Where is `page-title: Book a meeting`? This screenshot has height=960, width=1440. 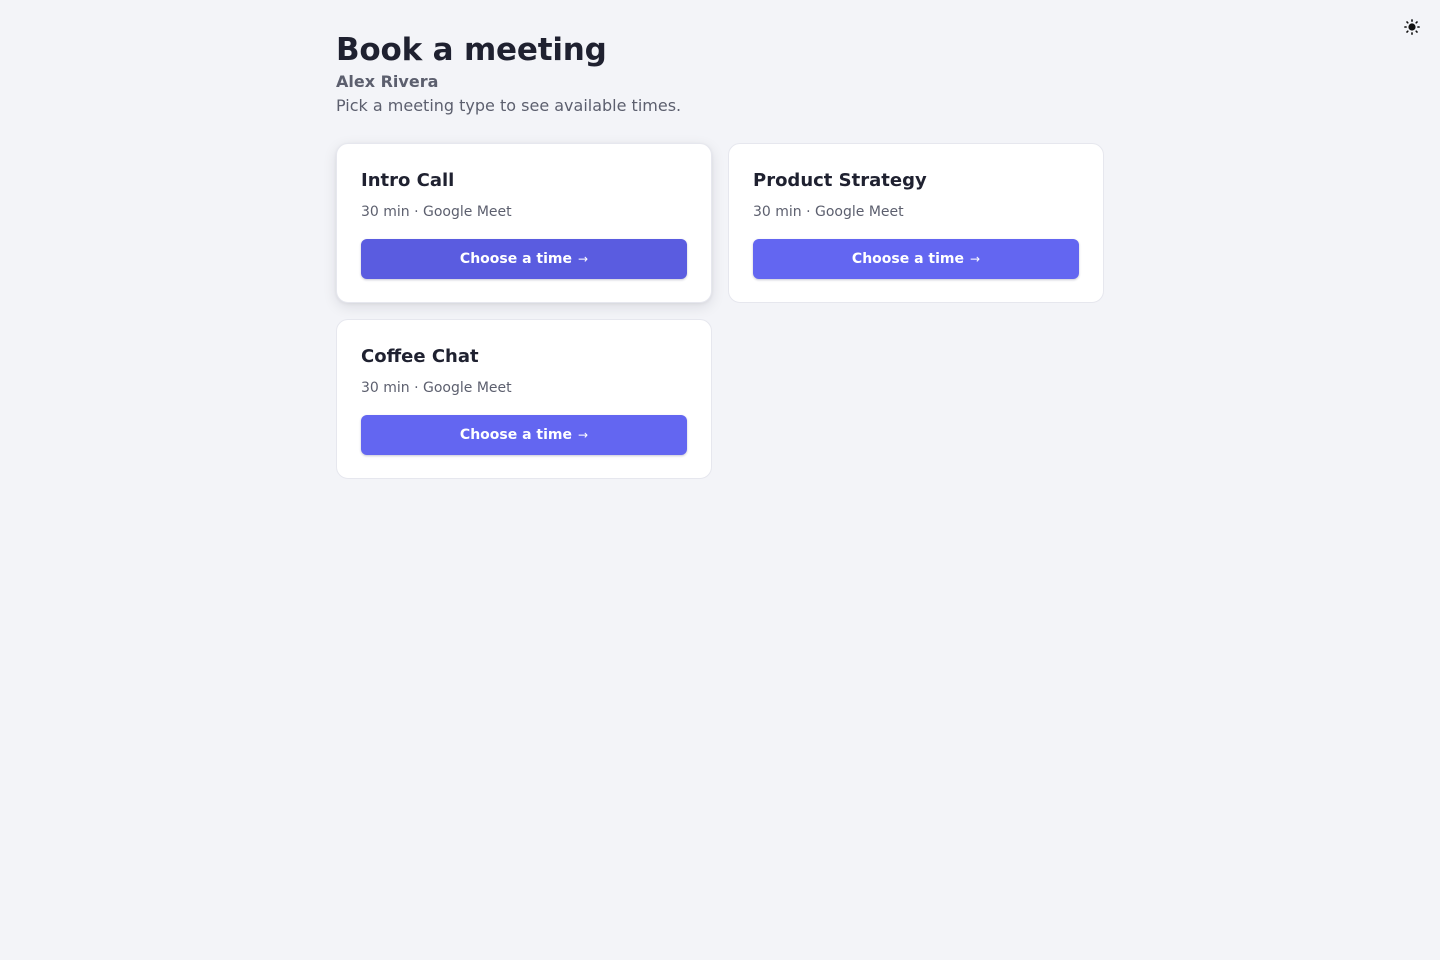 page-title: Book a meeting is located at coordinates (471, 50).